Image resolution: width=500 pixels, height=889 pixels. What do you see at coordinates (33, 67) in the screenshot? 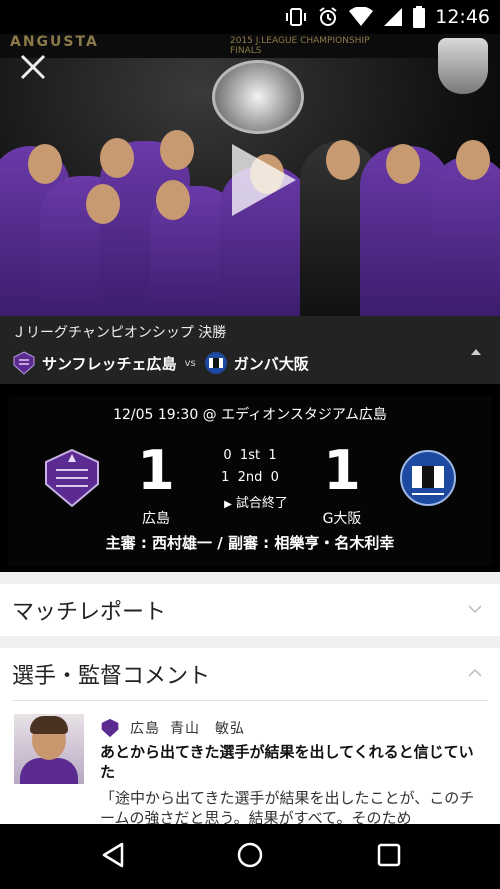
I see `close-icon` at bounding box center [33, 67].